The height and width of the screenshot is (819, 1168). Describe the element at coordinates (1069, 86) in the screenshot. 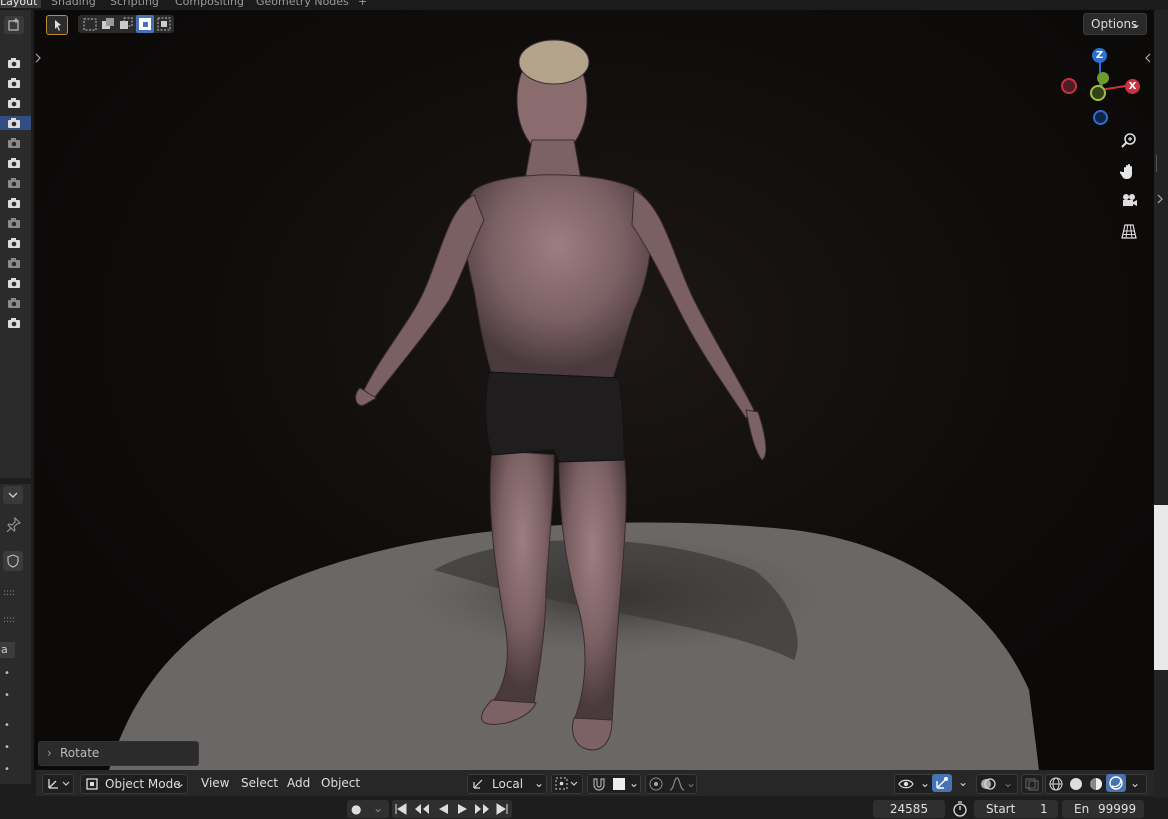

I see `axis-neg-x` at that location.